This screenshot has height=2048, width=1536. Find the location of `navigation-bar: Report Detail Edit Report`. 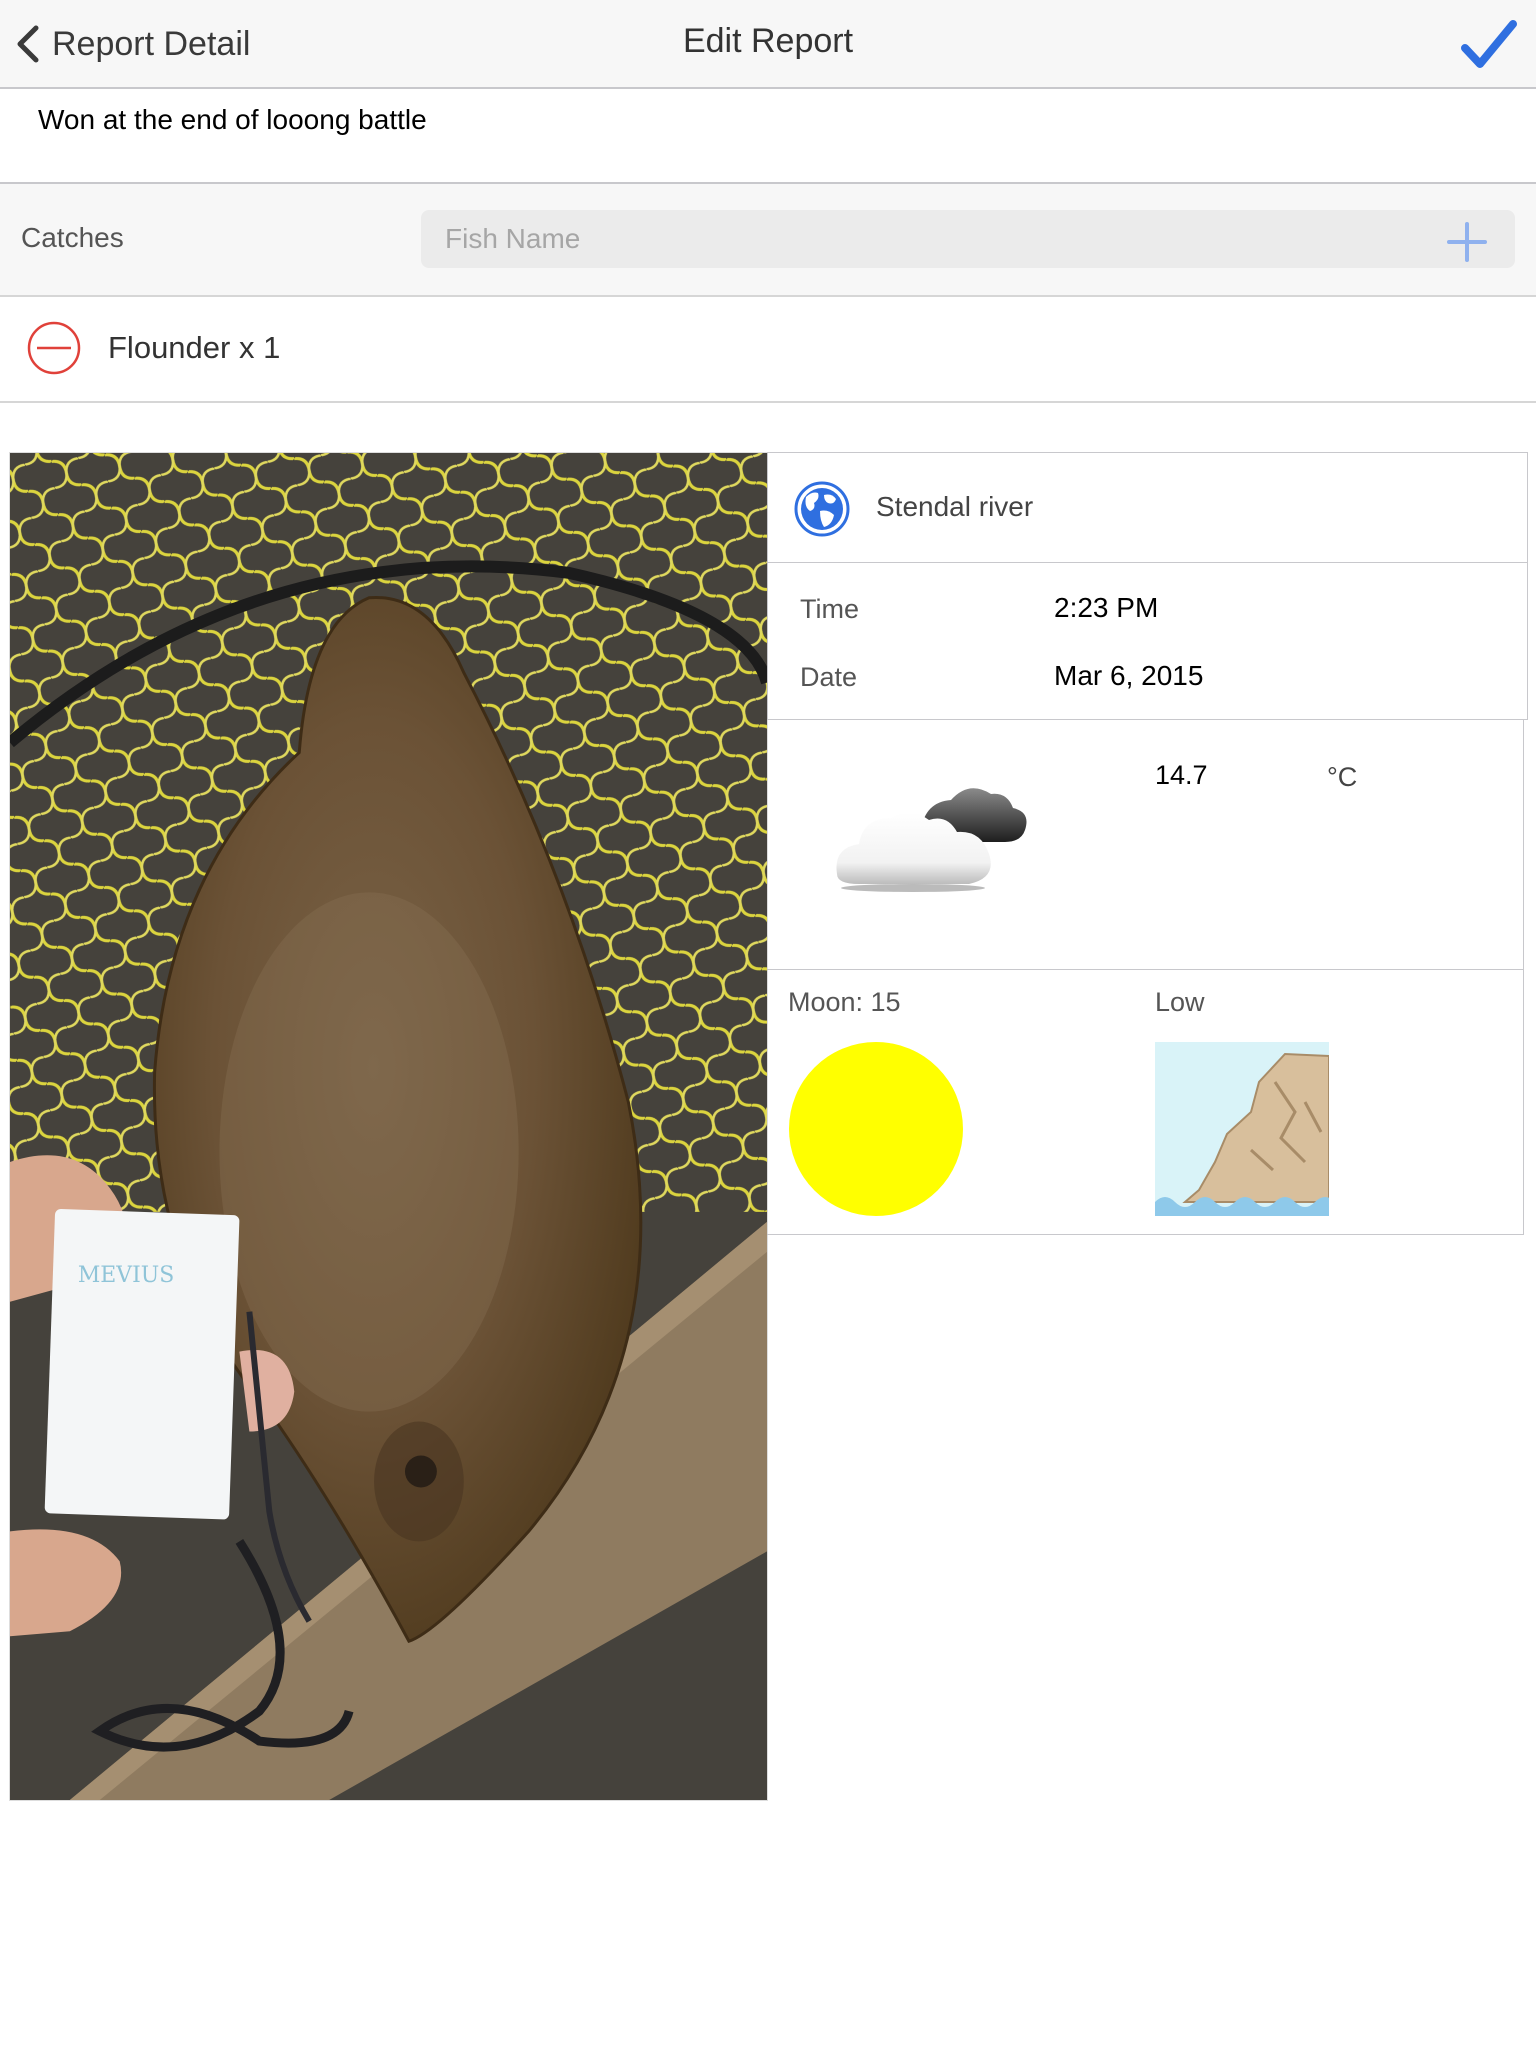

navigation-bar: Report Detail Edit Report is located at coordinates (768, 44).